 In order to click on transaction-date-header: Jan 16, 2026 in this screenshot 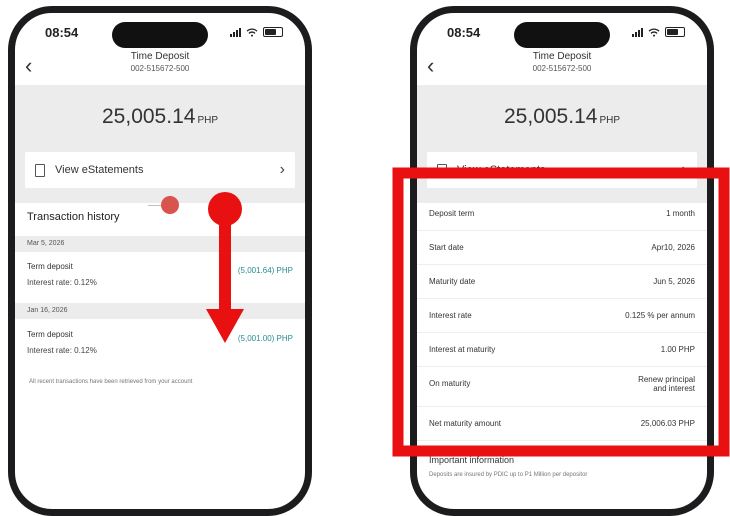, I will do `click(160, 311)`.